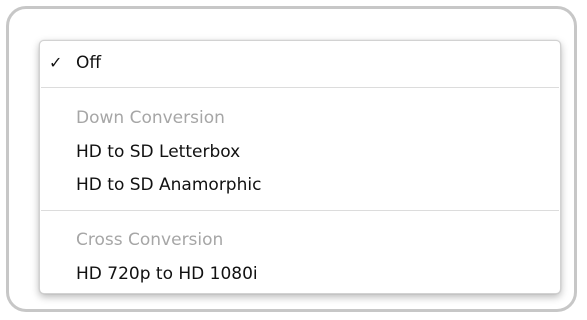  What do you see at coordinates (150, 118) in the screenshot?
I see `section-header-label: Down Conversion` at bounding box center [150, 118].